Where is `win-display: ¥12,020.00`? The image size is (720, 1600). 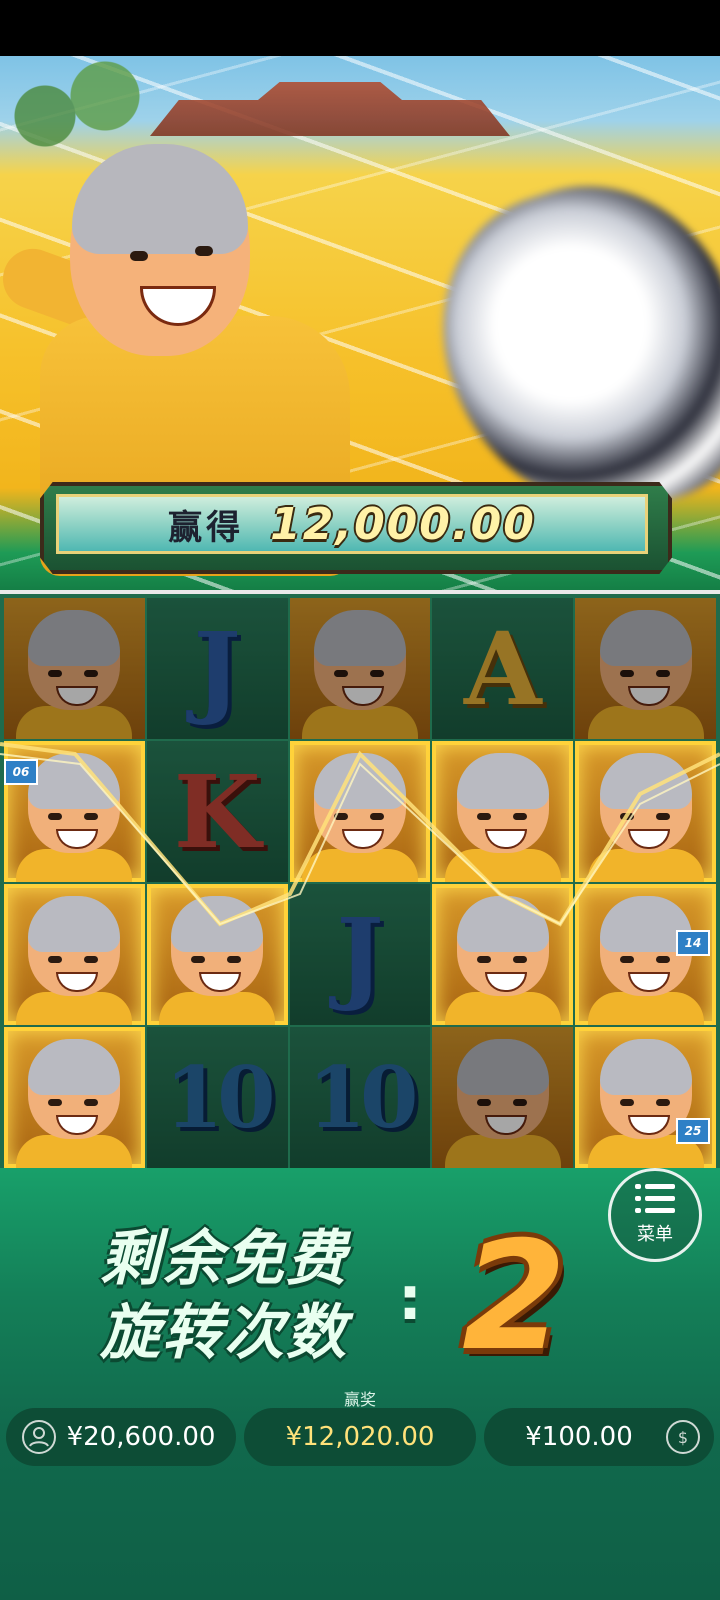 win-display: ¥12,020.00 is located at coordinates (360, 1437).